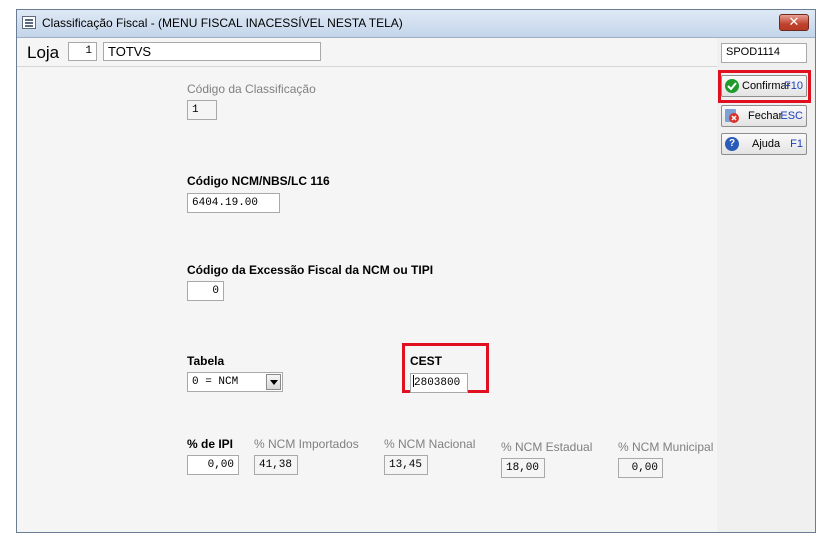  What do you see at coordinates (273, 382) in the screenshot?
I see `chevron-down-icon` at bounding box center [273, 382].